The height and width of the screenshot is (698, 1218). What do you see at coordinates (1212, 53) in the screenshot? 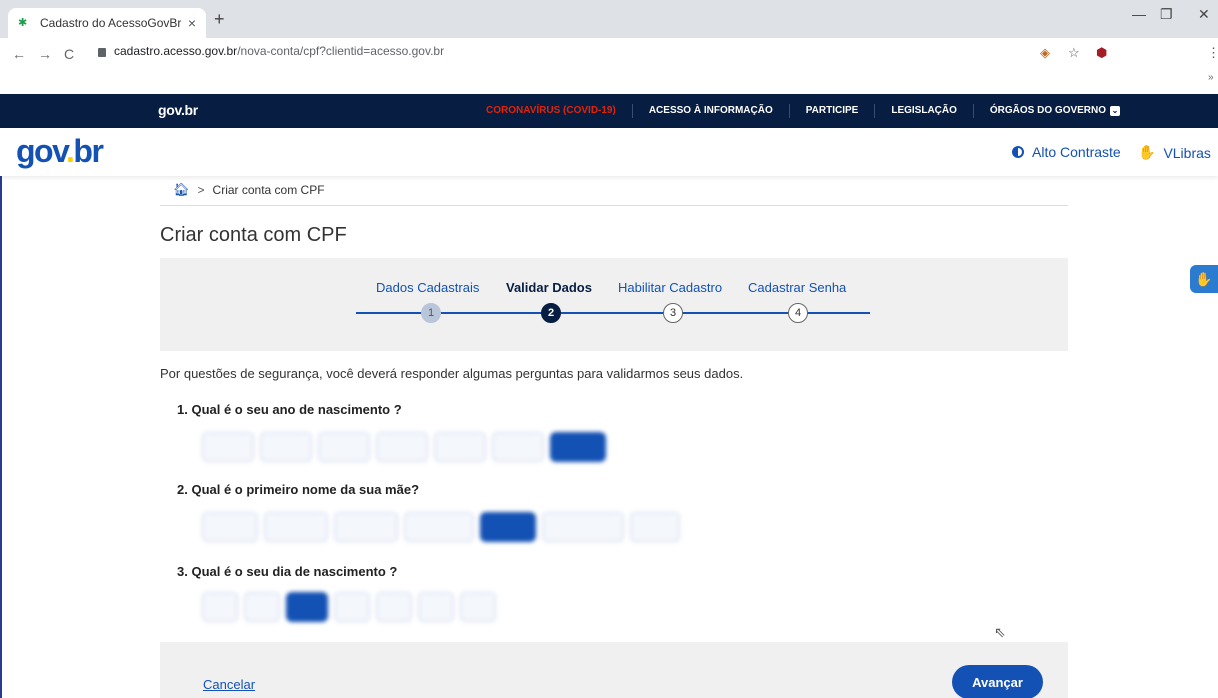
I see `browser-menu-icon: ⋮` at bounding box center [1212, 53].